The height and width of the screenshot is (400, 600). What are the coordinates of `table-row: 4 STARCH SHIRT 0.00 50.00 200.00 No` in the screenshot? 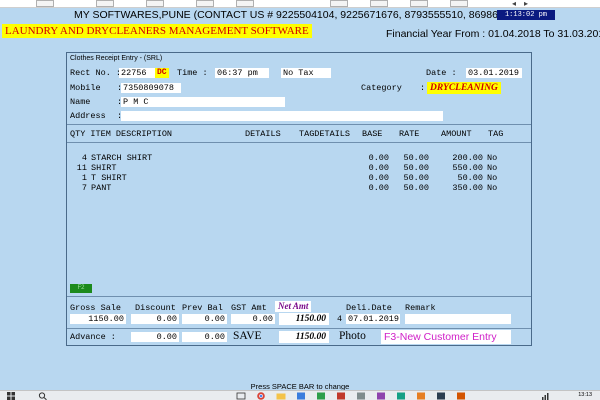 It's located at (299, 158).